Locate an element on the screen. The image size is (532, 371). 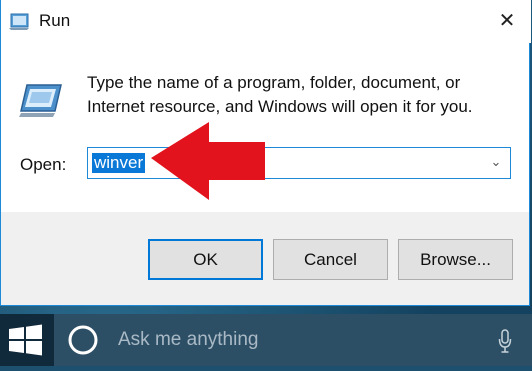
open-label: Open: is located at coordinates (43, 164).